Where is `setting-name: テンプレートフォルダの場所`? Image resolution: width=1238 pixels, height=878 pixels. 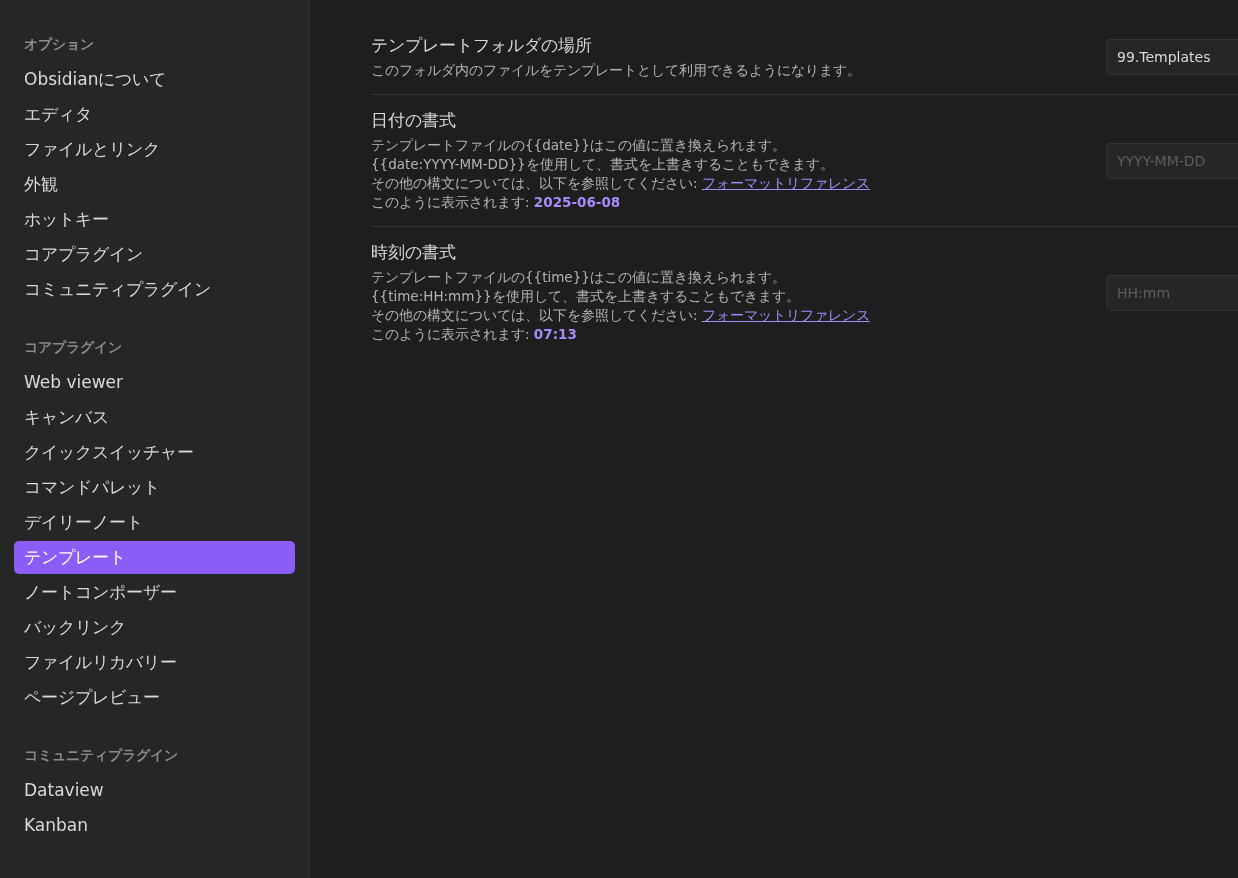
setting-name: テンプレートフォルダの場所 is located at coordinates (482, 45).